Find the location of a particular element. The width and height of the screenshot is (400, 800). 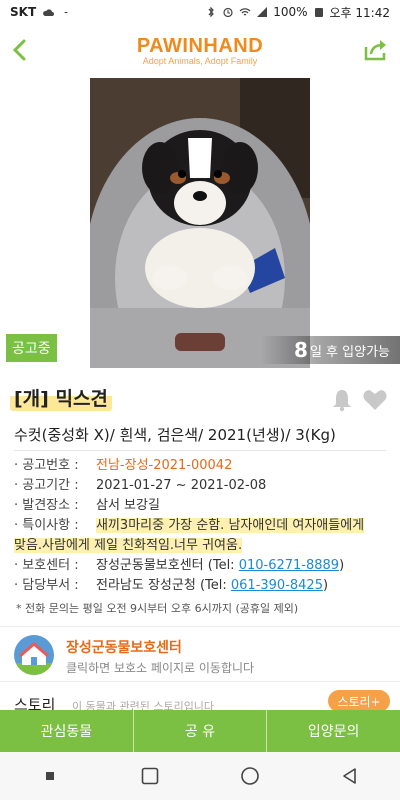

home-button is located at coordinates (250, 776).